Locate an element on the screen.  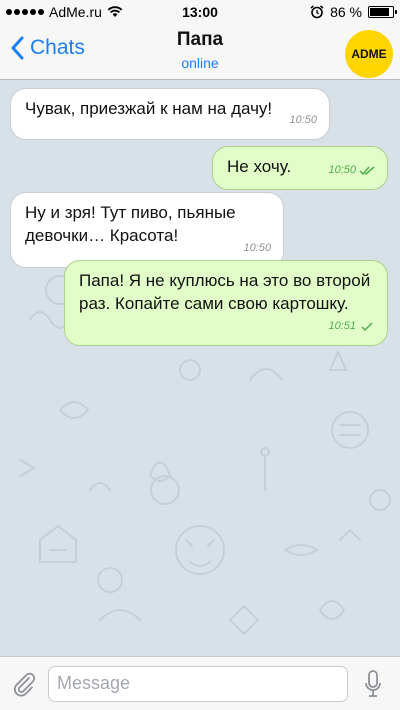
avatar-text: ADME is located at coordinates (369, 54).